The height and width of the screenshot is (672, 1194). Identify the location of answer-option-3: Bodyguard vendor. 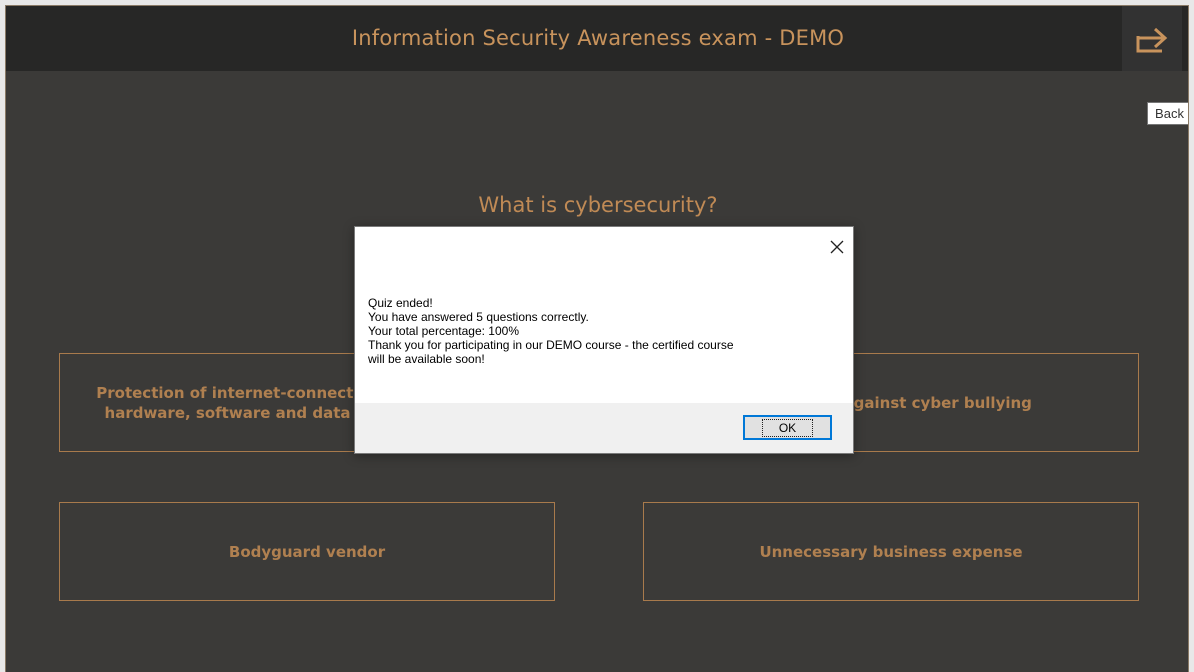
(307, 551).